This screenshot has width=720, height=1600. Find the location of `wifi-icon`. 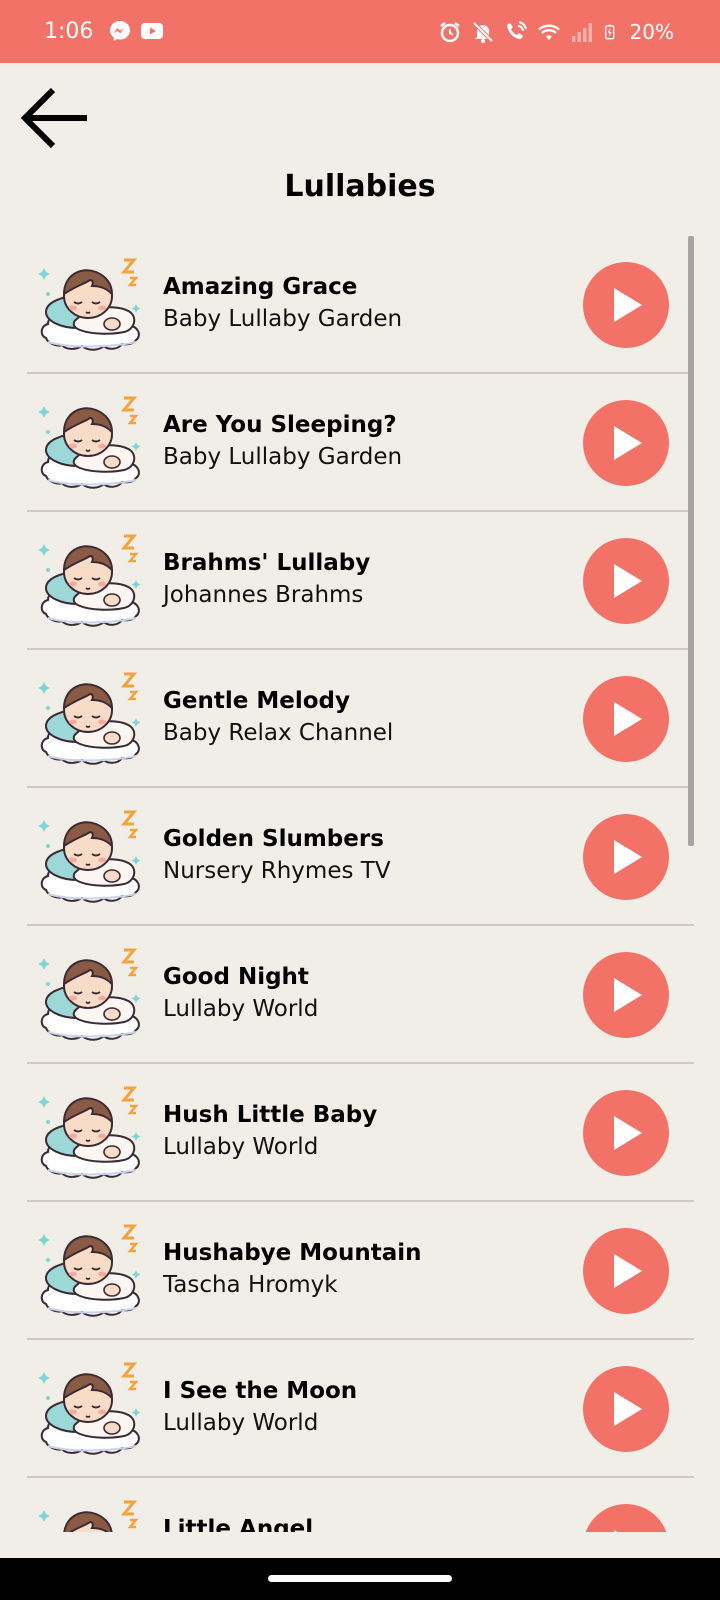

wifi-icon is located at coordinates (548, 32).